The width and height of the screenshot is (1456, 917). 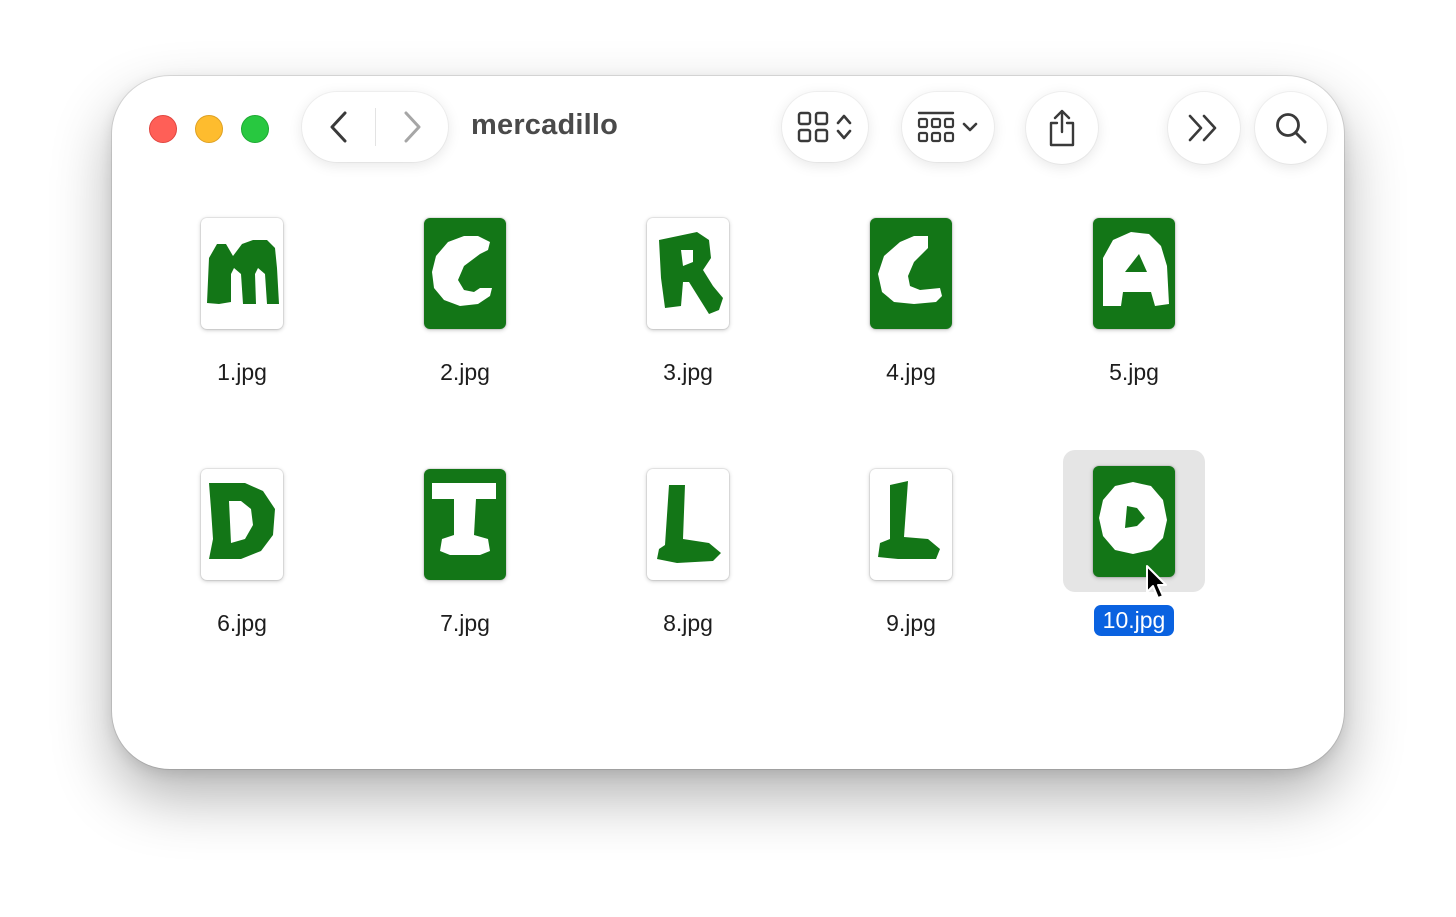 What do you see at coordinates (936, 127) in the screenshot?
I see `group-by-icon` at bounding box center [936, 127].